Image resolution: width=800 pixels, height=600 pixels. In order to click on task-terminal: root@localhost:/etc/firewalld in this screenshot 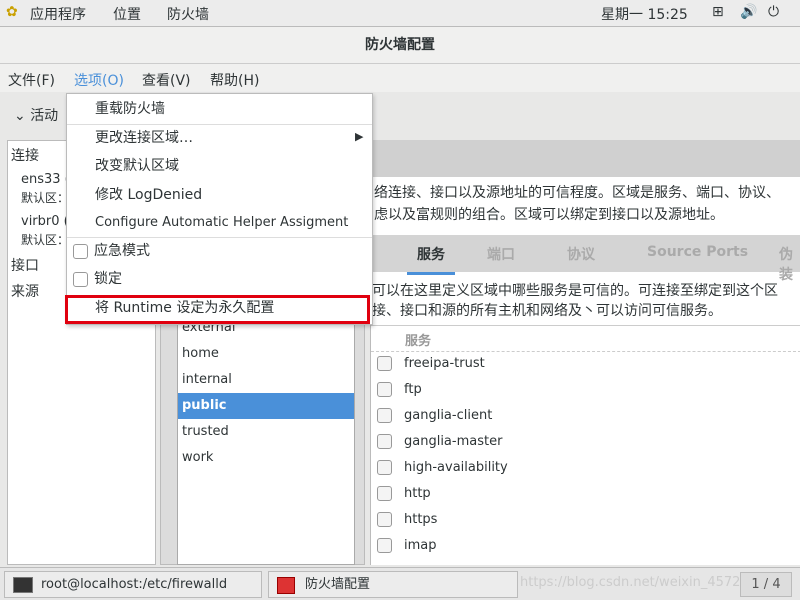, I will do `click(133, 584)`.